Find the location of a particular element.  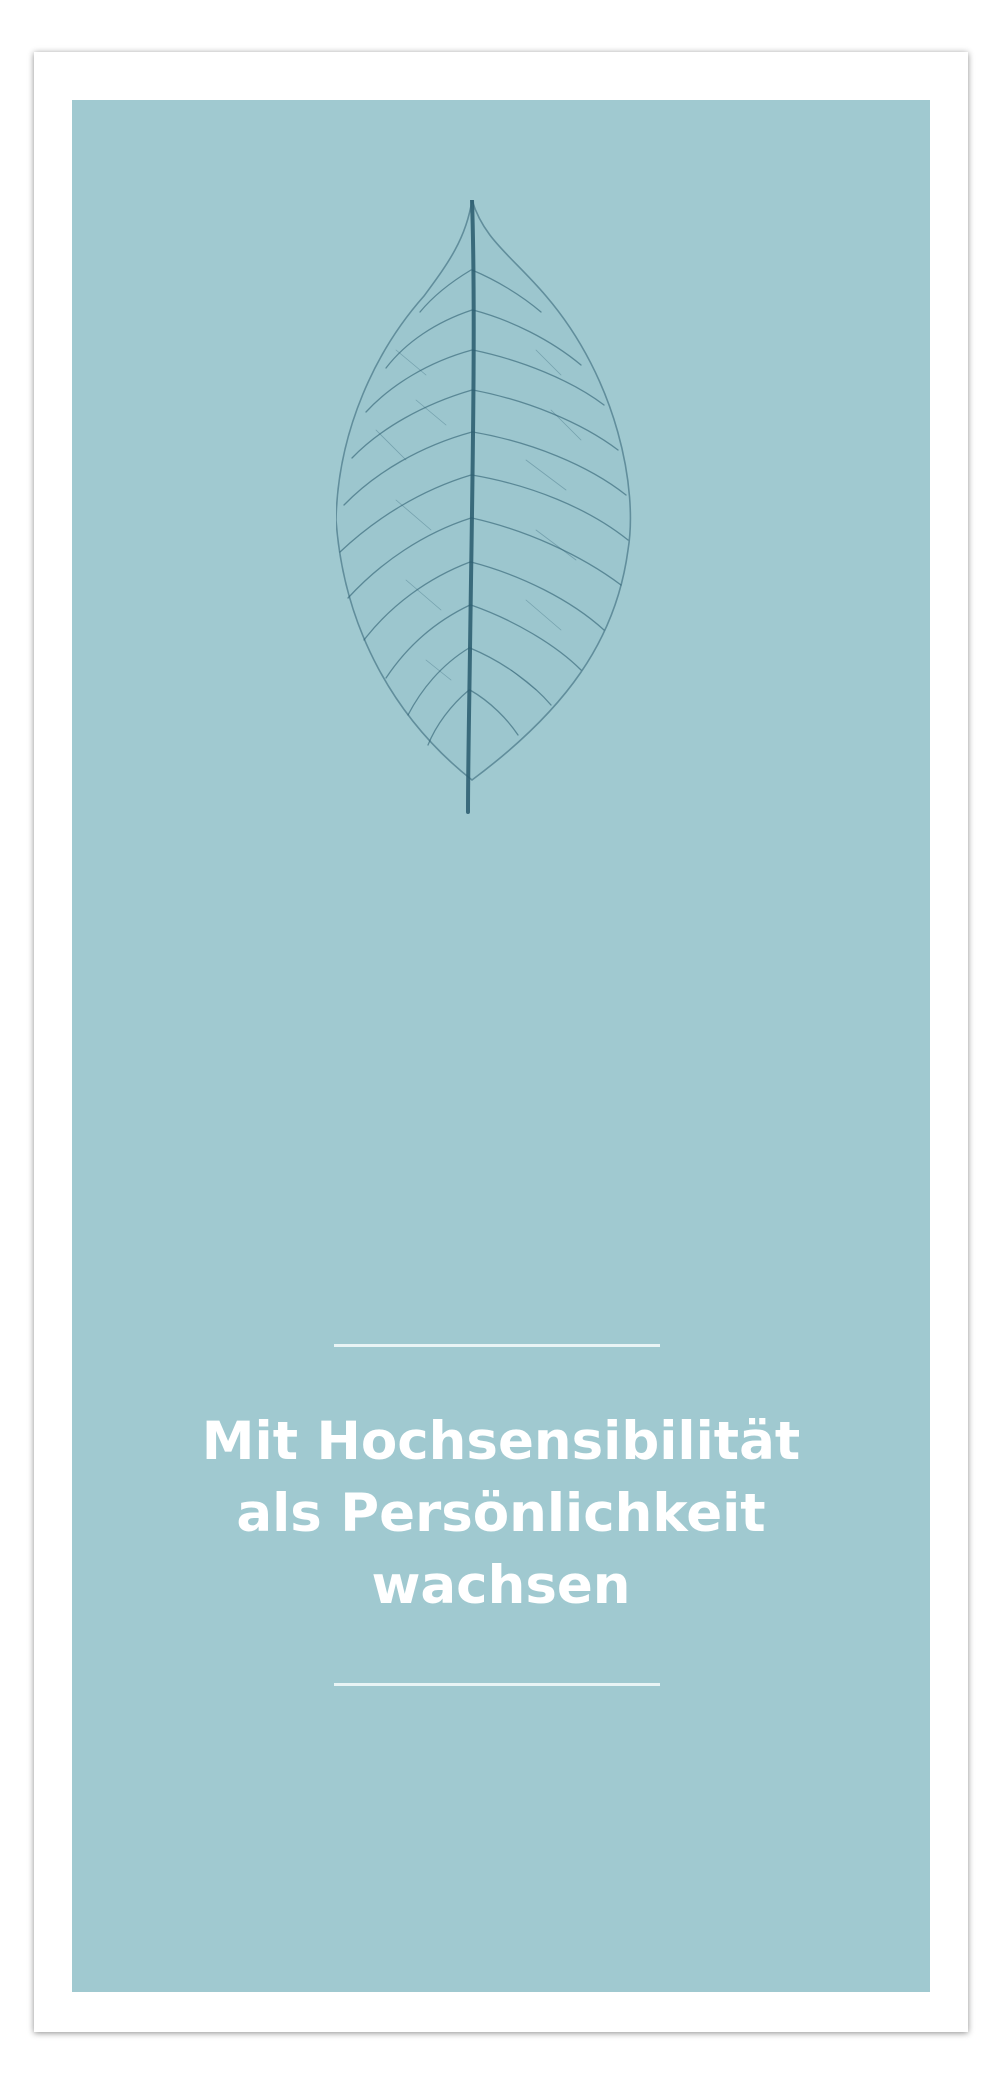

skeleton-leaf-icon is located at coordinates (484, 507).